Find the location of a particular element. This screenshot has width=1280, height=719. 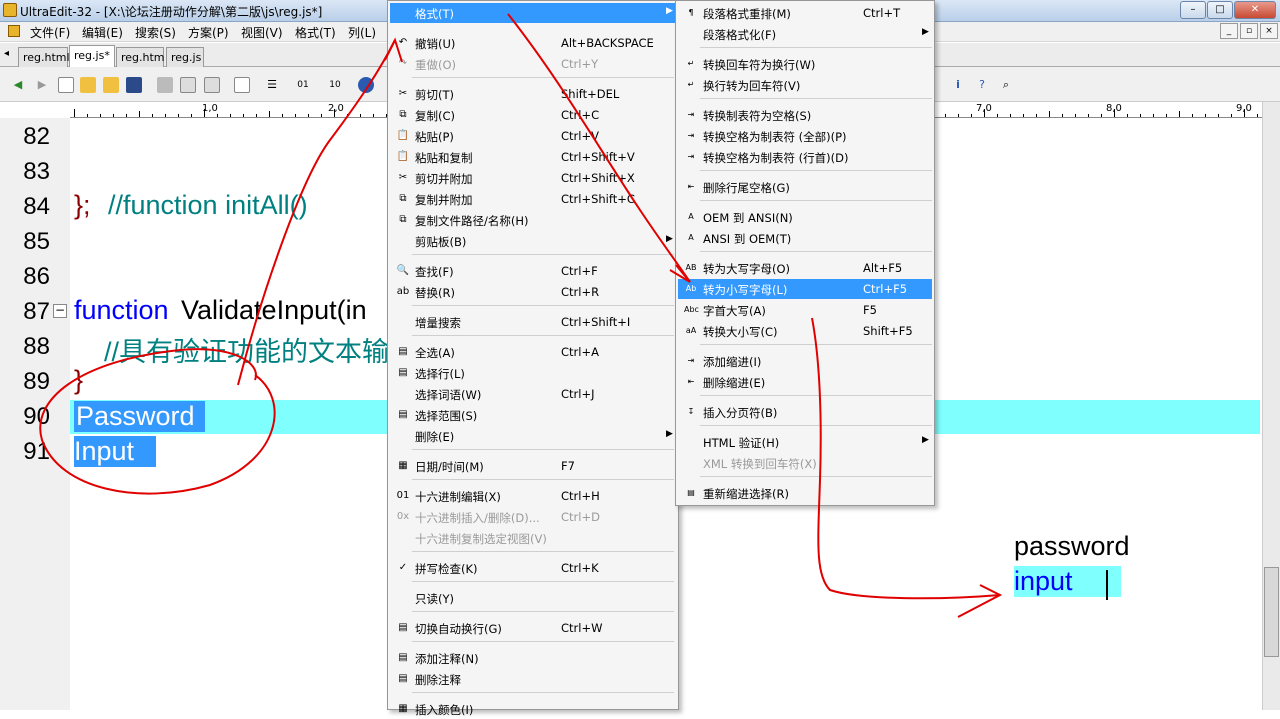

menu-item-edit-17: 删除(E) ▶ is located at coordinates (533, 436).